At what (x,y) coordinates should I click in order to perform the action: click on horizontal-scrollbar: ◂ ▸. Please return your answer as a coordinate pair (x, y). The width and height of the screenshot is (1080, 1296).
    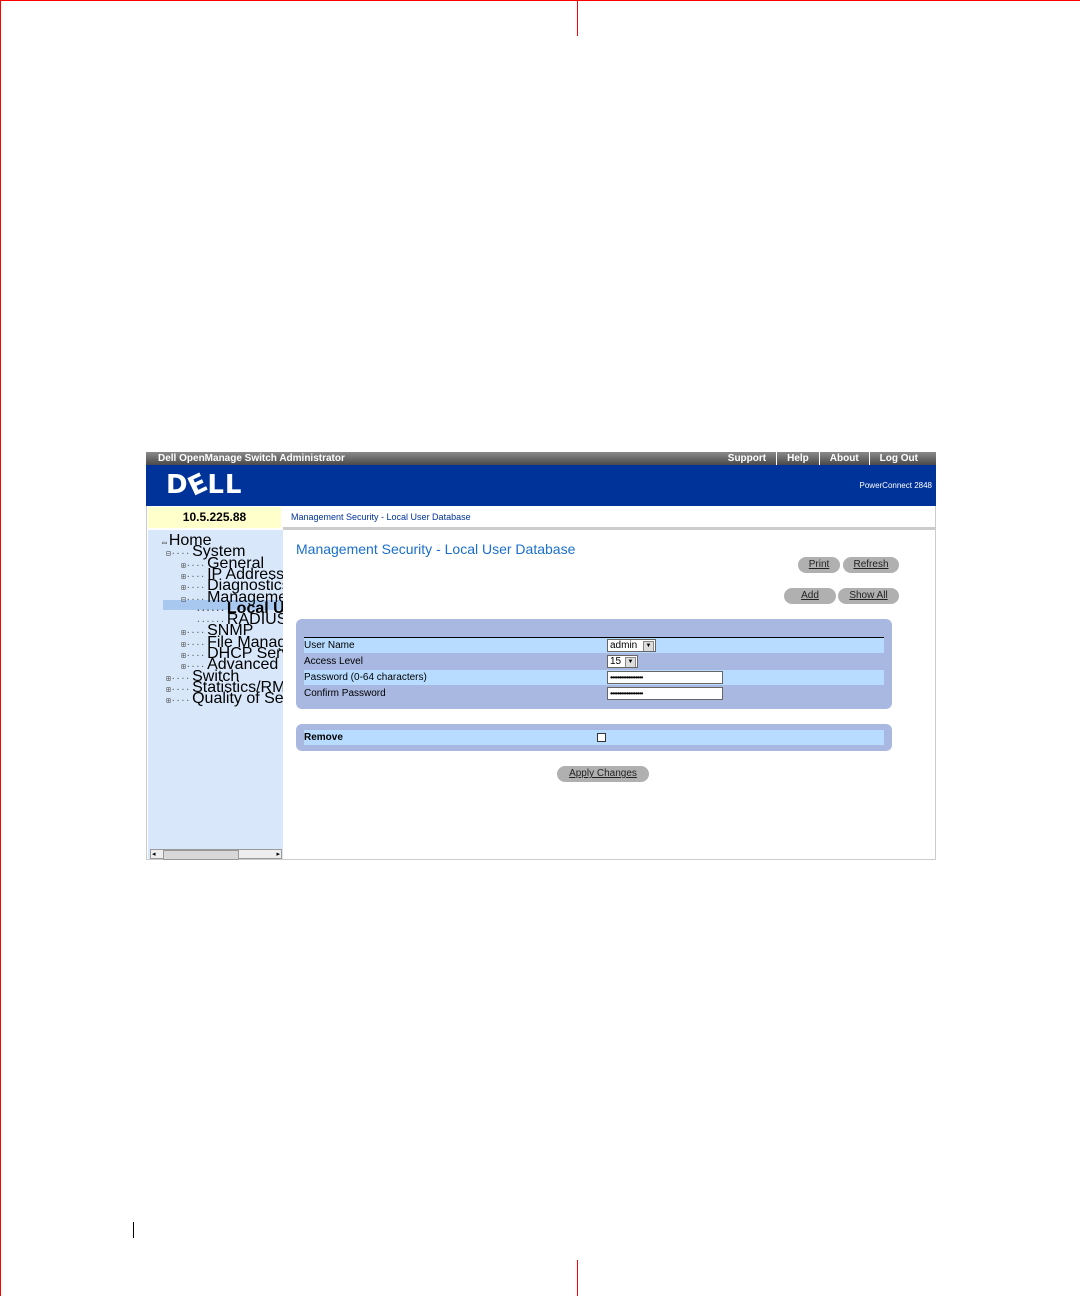
    Looking at the image, I should click on (216, 854).